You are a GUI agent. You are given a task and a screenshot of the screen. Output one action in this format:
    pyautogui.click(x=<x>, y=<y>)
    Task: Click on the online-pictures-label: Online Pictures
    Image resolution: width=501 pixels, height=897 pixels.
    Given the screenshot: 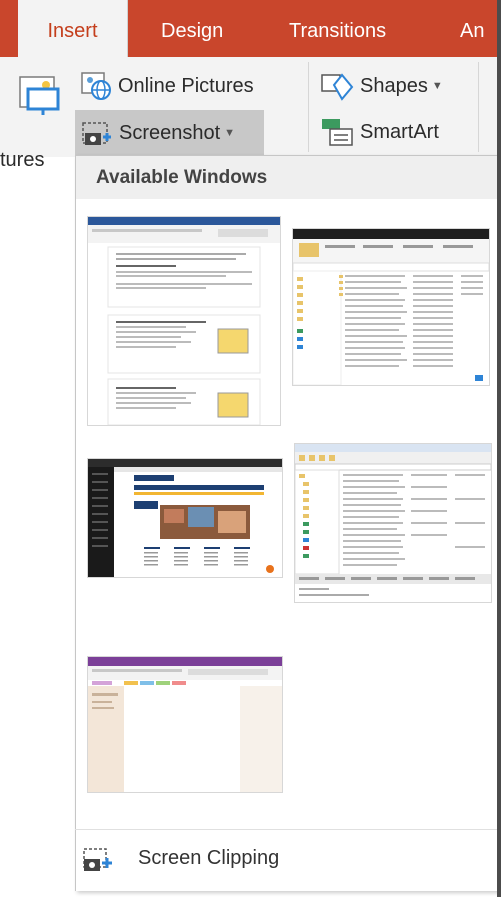 What is the action you would take?
    pyautogui.click(x=186, y=85)
    